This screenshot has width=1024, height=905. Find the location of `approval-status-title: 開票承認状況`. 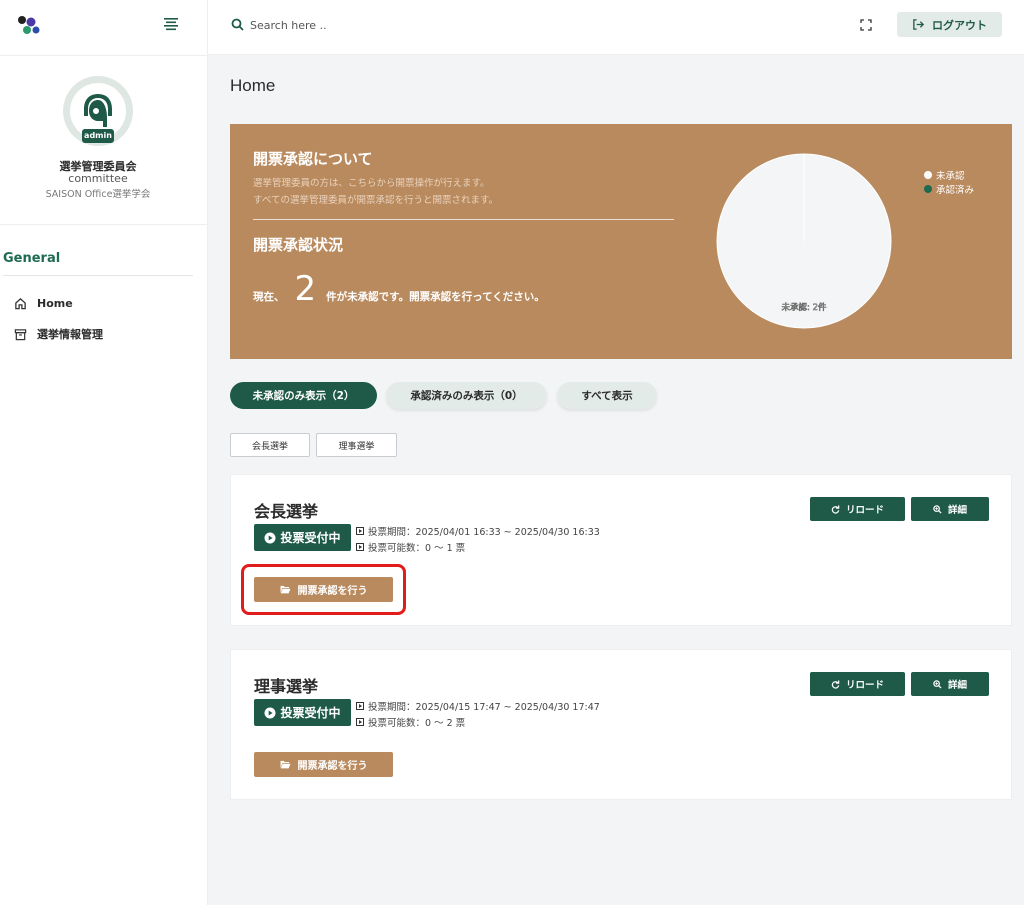

approval-status-title: 開票承認状況 is located at coordinates (298, 245).